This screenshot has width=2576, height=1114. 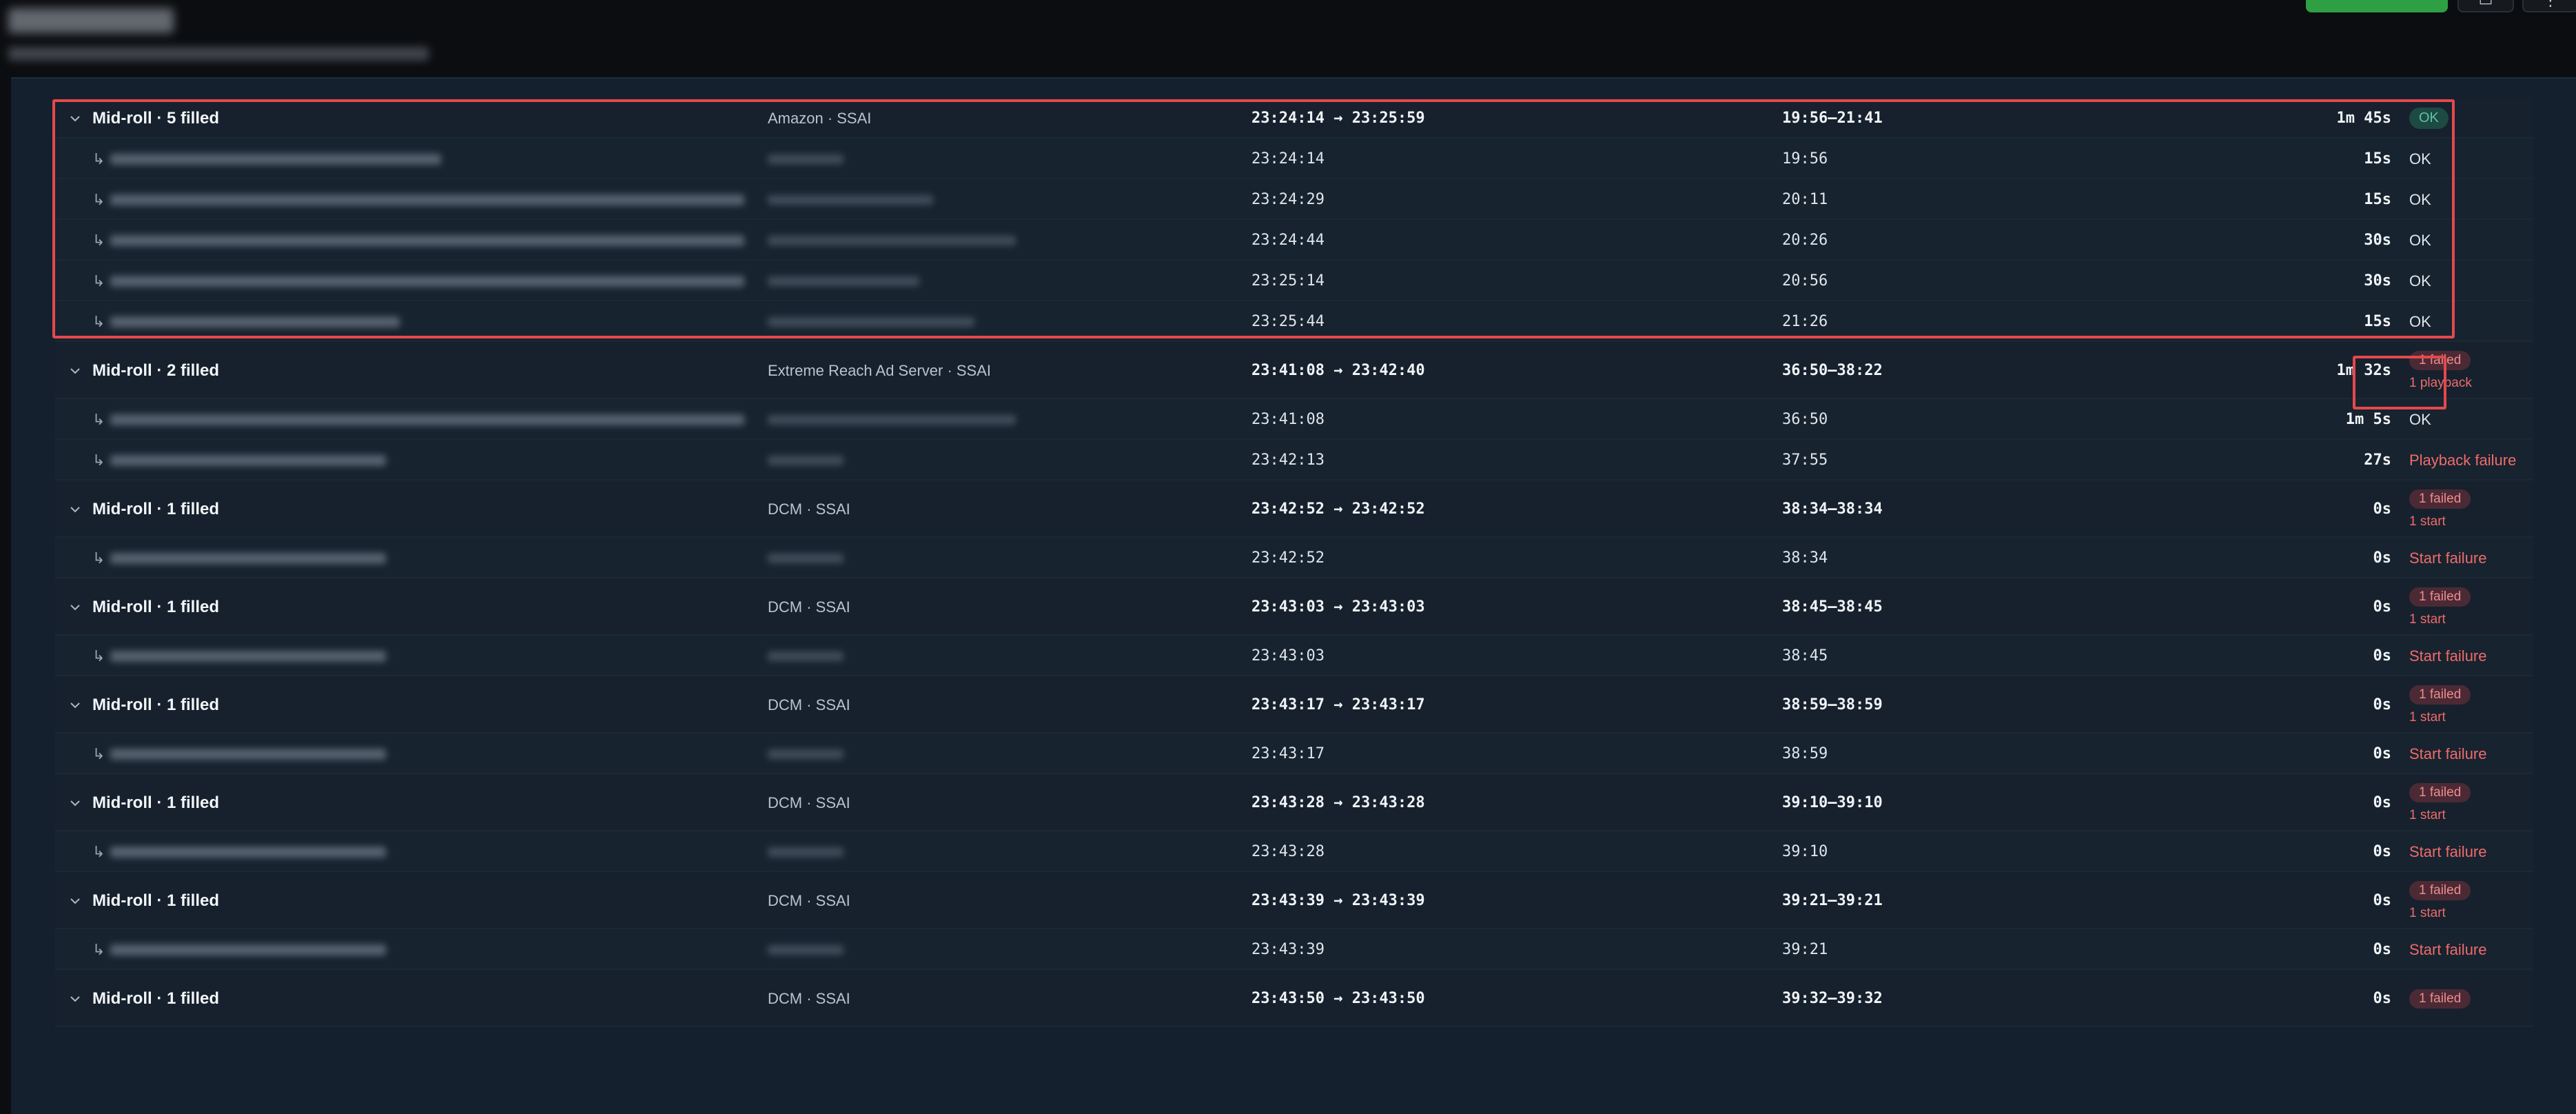 What do you see at coordinates (1805, 419) in the screenshot?
I see `media-time: 36:50` at bounding box center [1805, 419].